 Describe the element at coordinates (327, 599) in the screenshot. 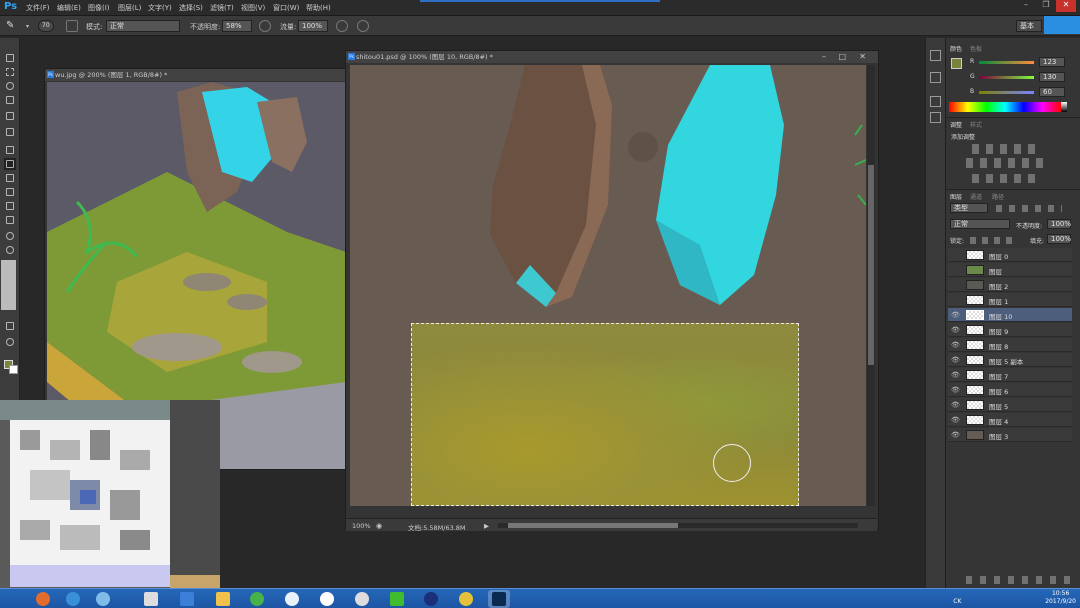

I see `sogou-icon` at that location.